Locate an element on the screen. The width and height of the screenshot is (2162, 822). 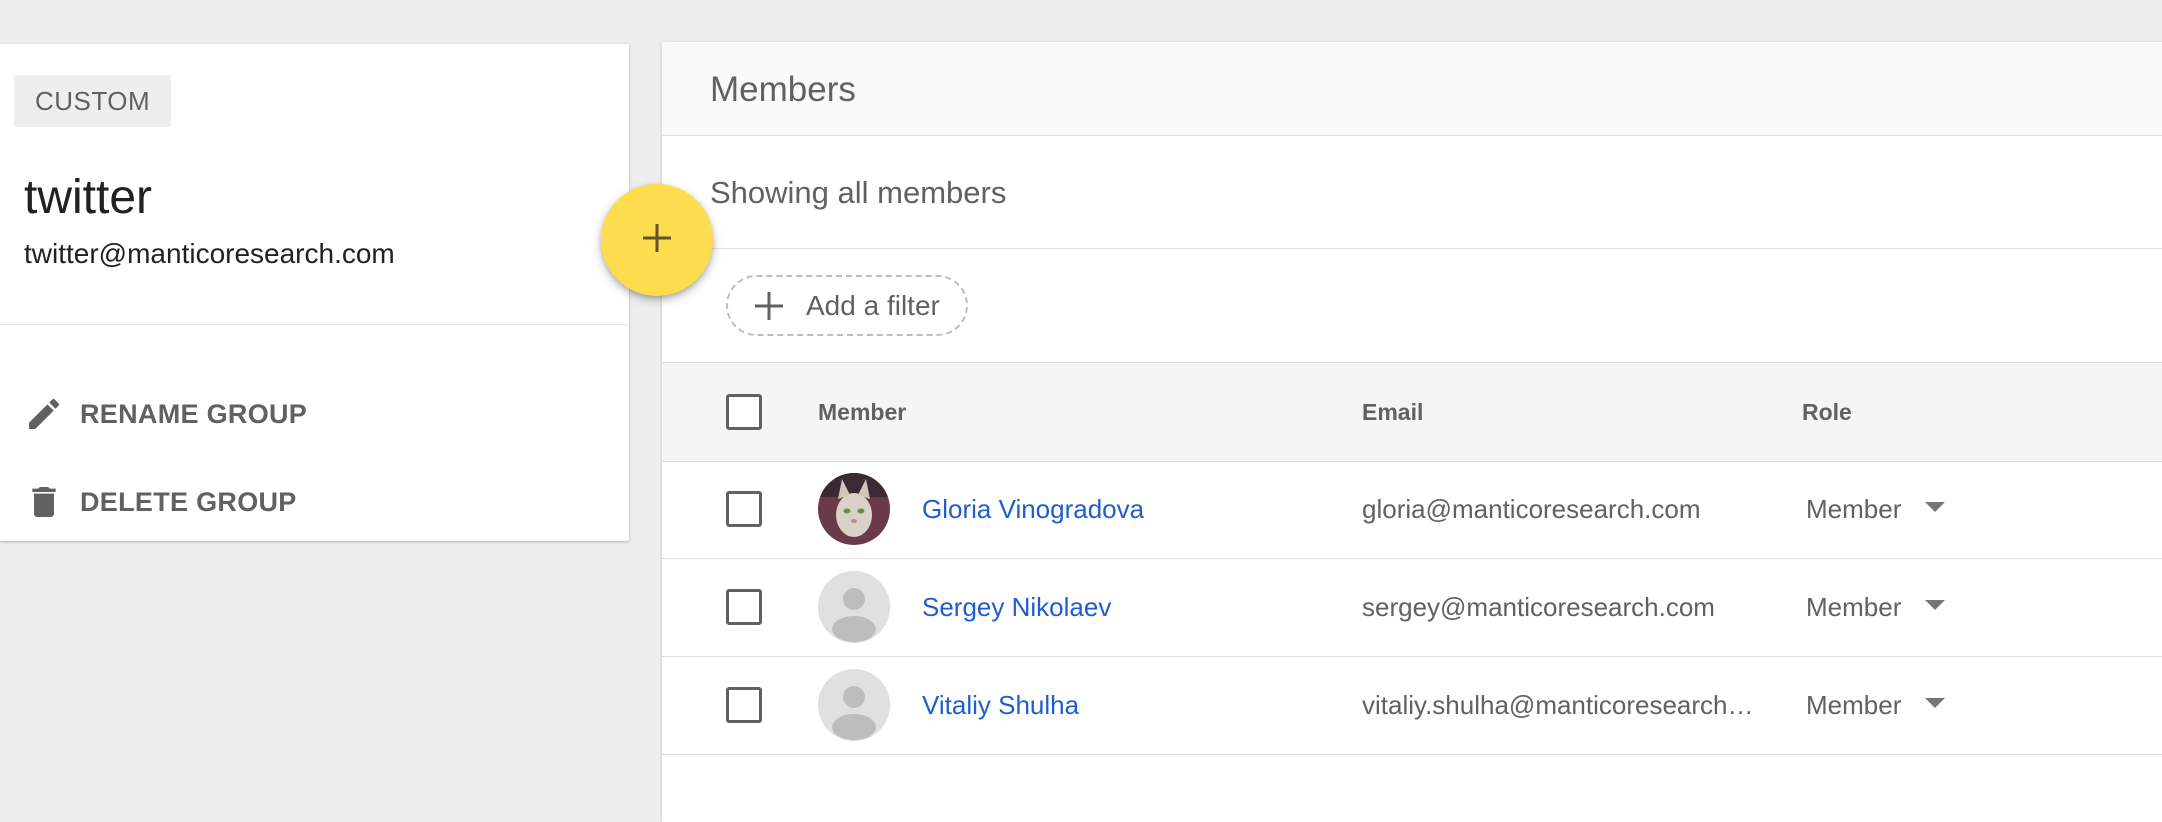
add-filter-label: Add a filter is located at coordinates (873, 305).